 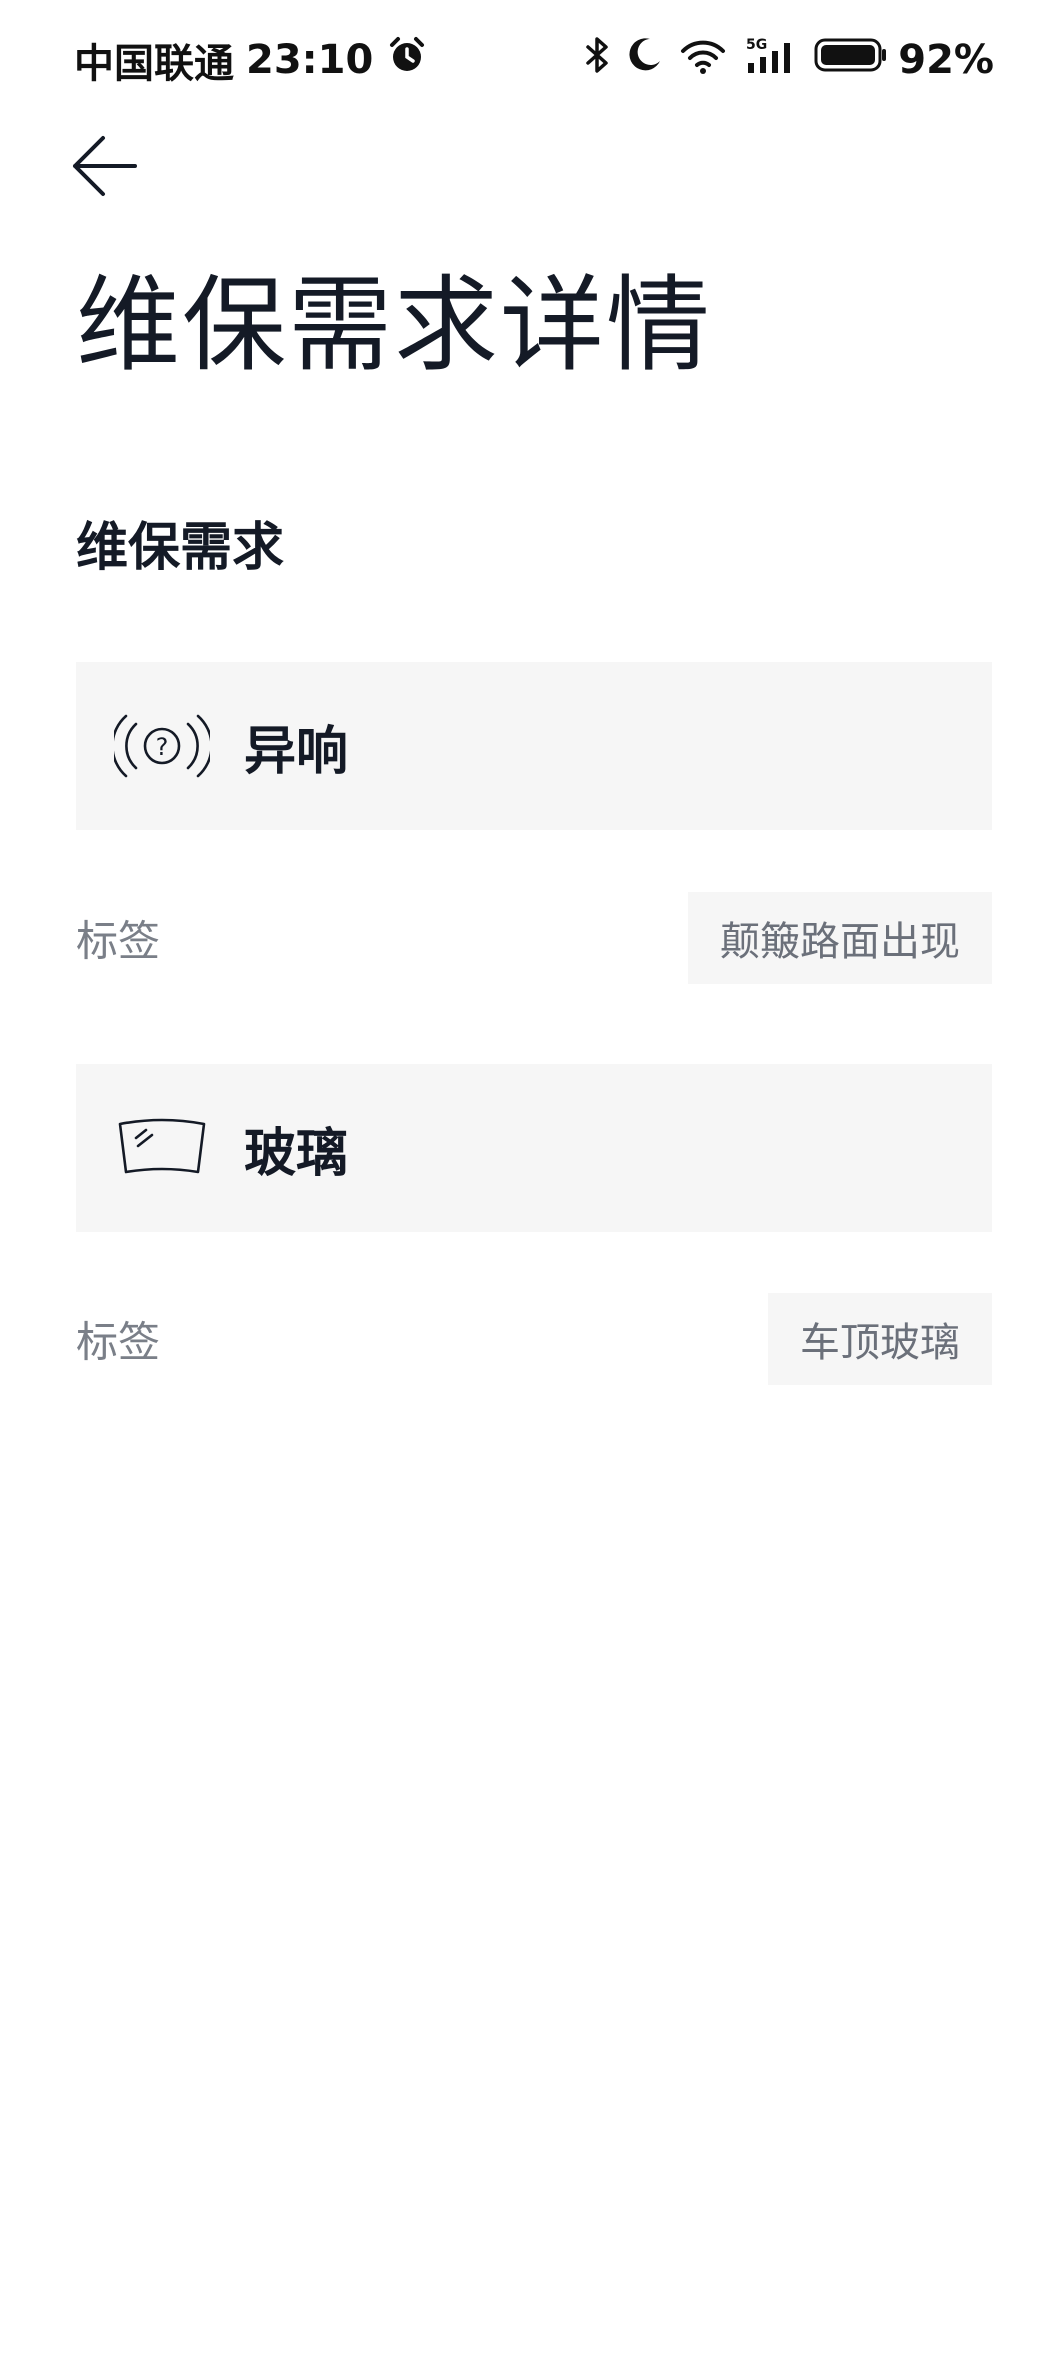 I want to click on request-card-glass: 玻璃, so click(x=534, y=1148).